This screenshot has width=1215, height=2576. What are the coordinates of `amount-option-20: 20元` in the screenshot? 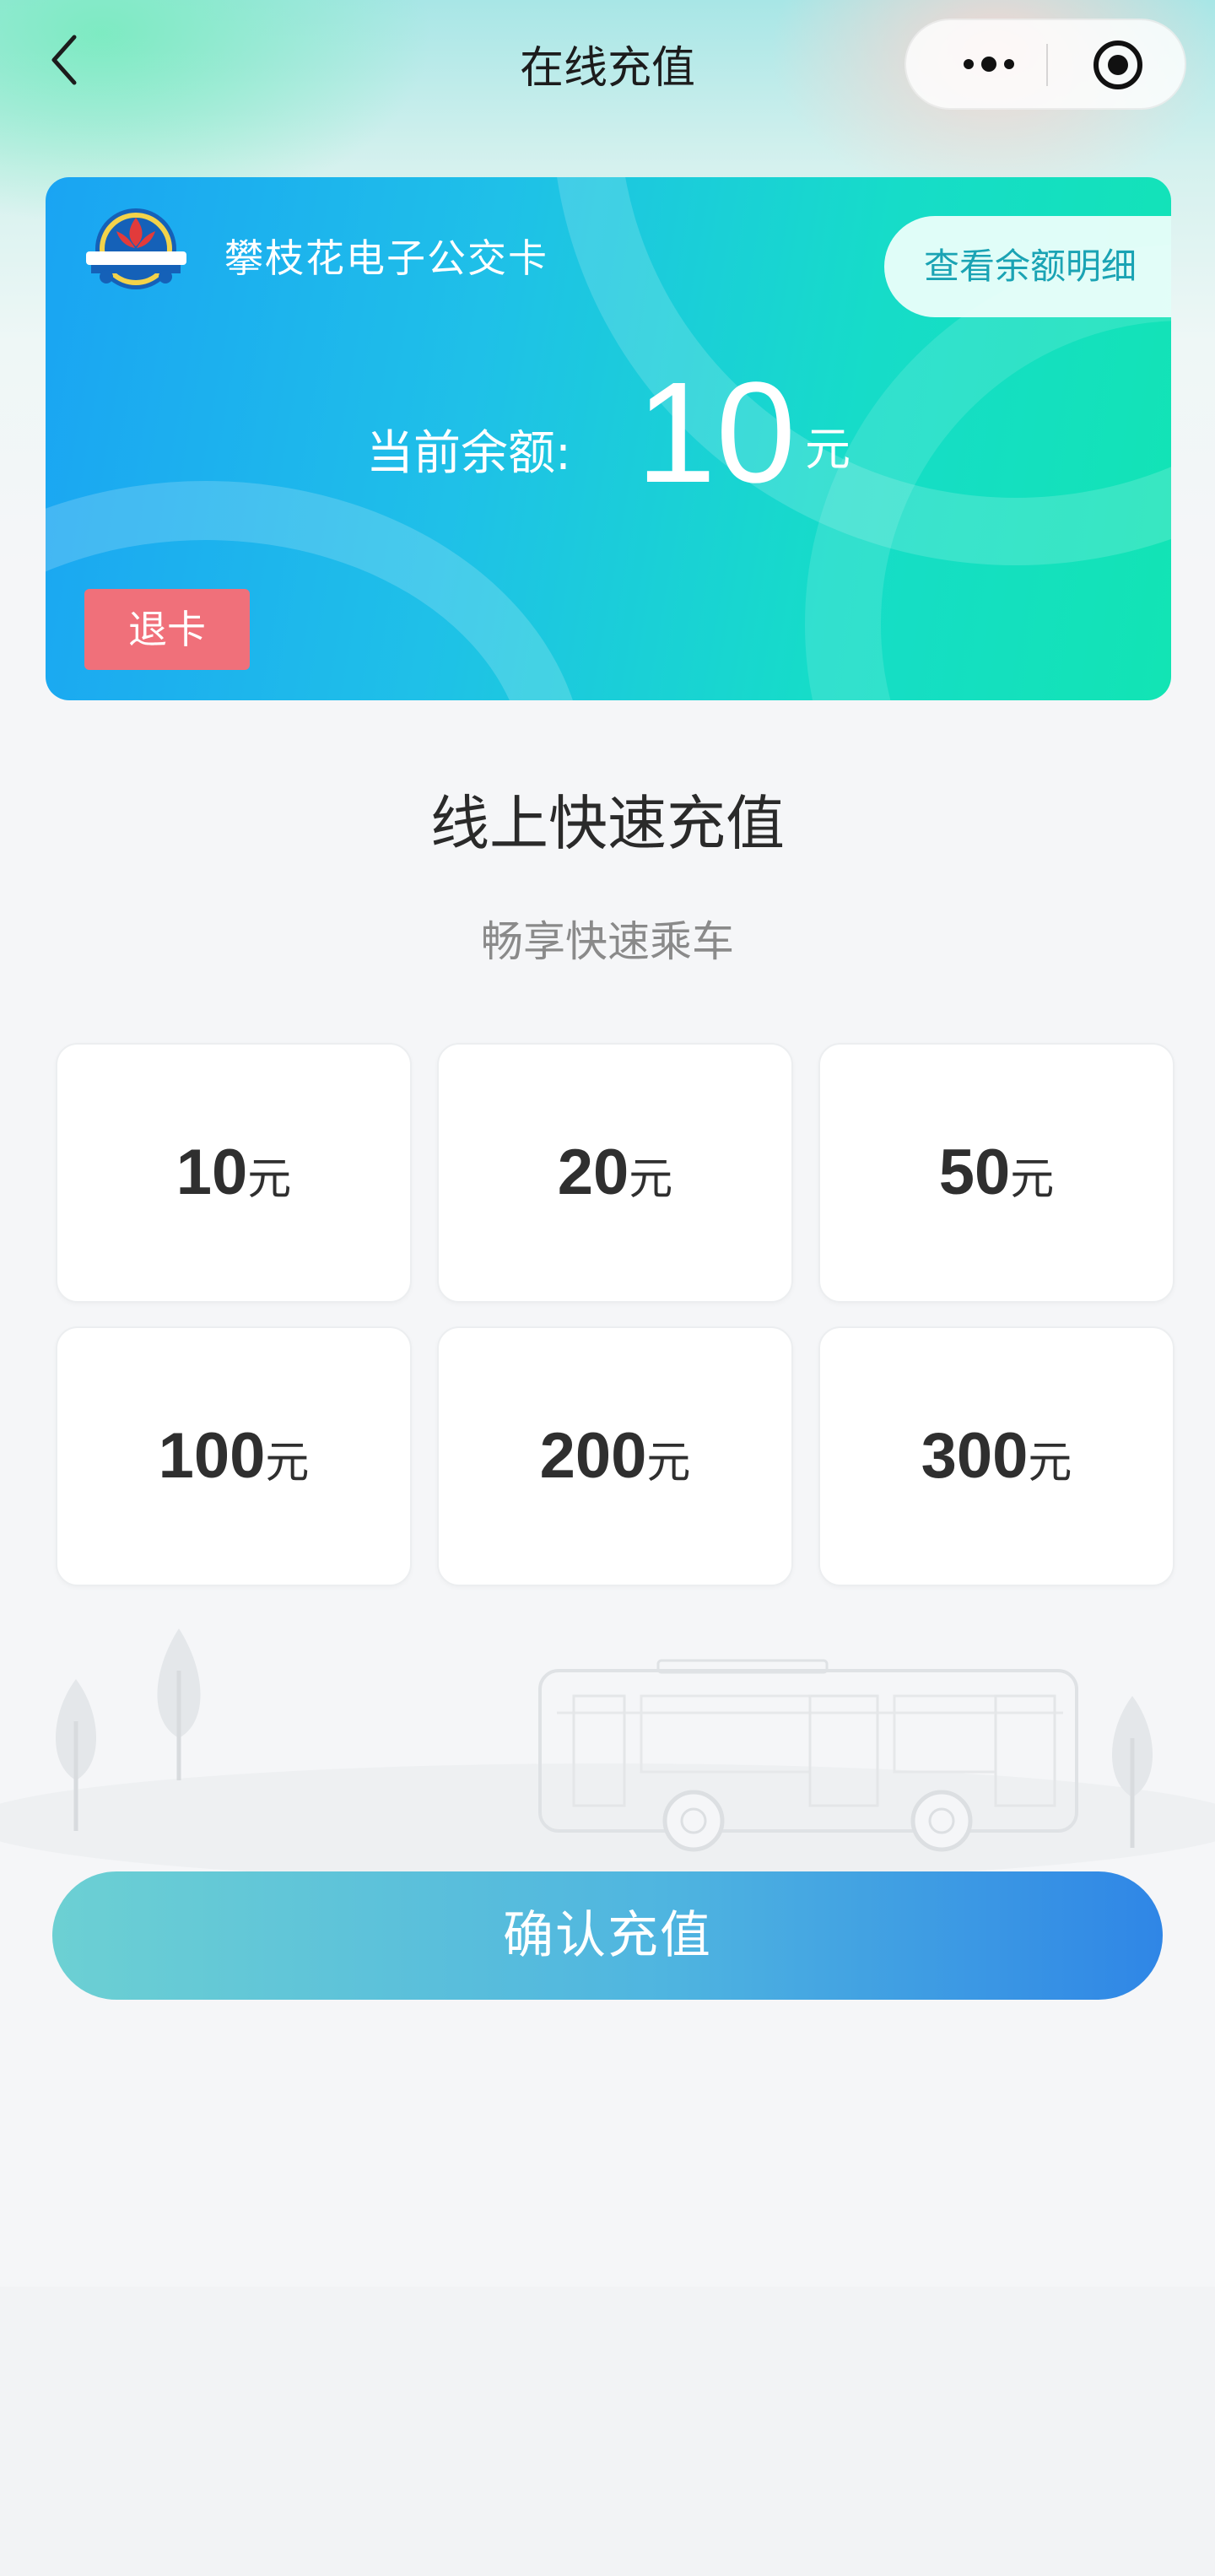 It's located at (615, 1173).